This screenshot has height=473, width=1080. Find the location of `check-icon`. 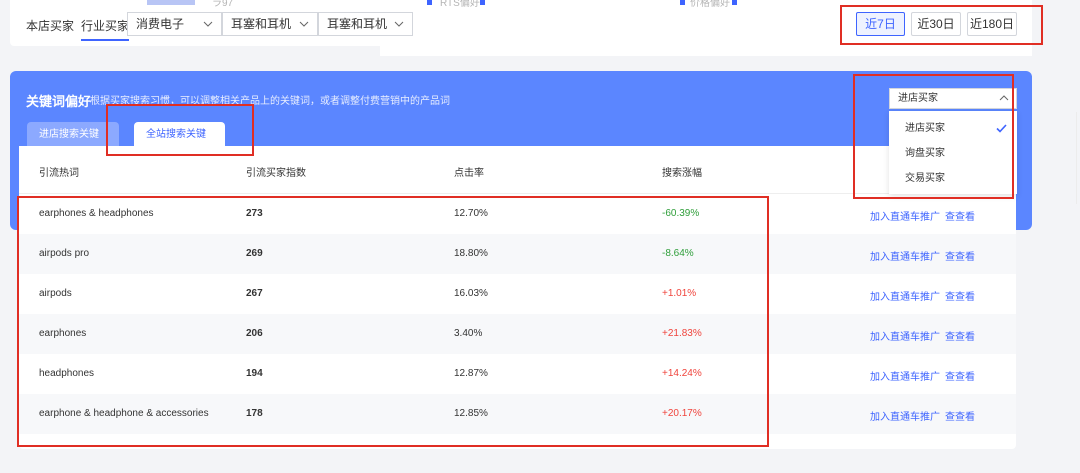

check-icon is located at coordinates (1001, 128).